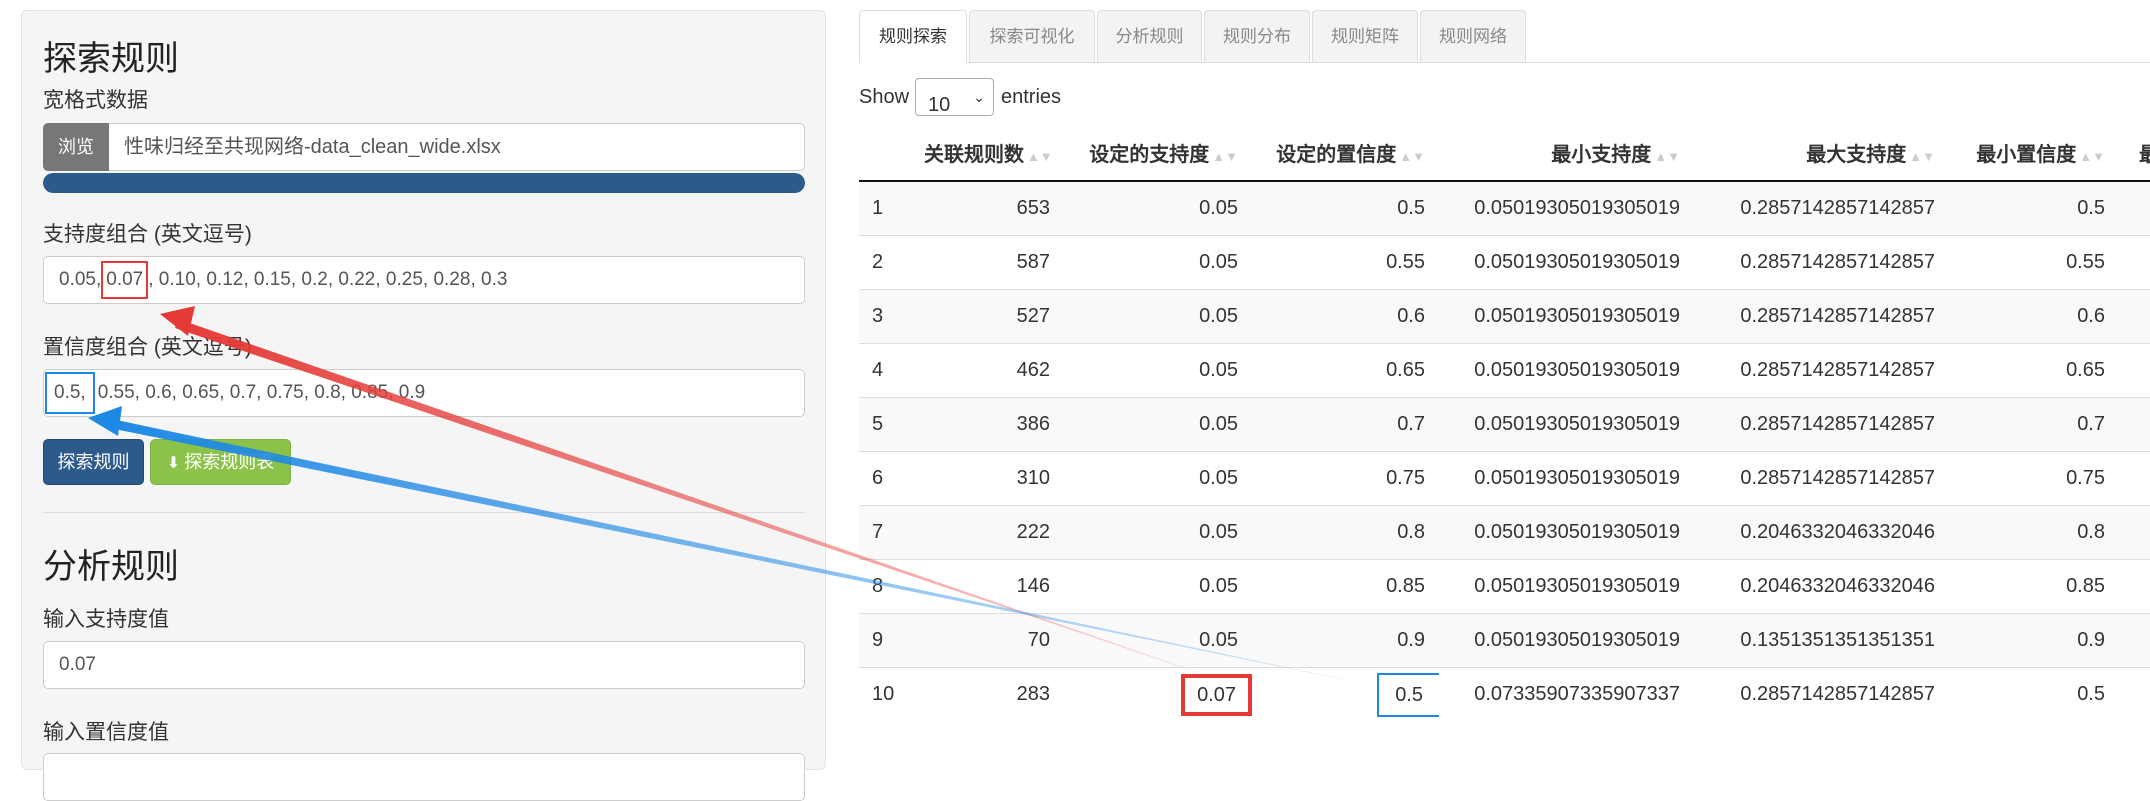  Describe the element at coordinates (1216, 694) in the screenshot. I see `highlight-support-box: 0.07` at that location.